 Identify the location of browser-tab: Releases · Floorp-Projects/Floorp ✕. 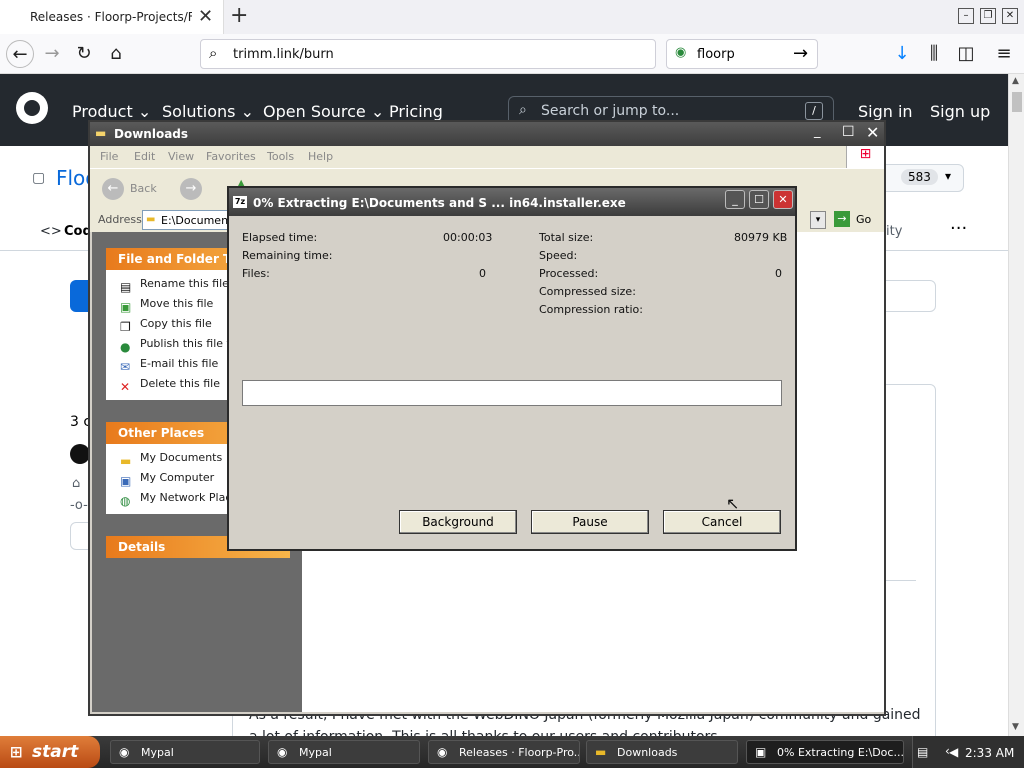
(112, 17).